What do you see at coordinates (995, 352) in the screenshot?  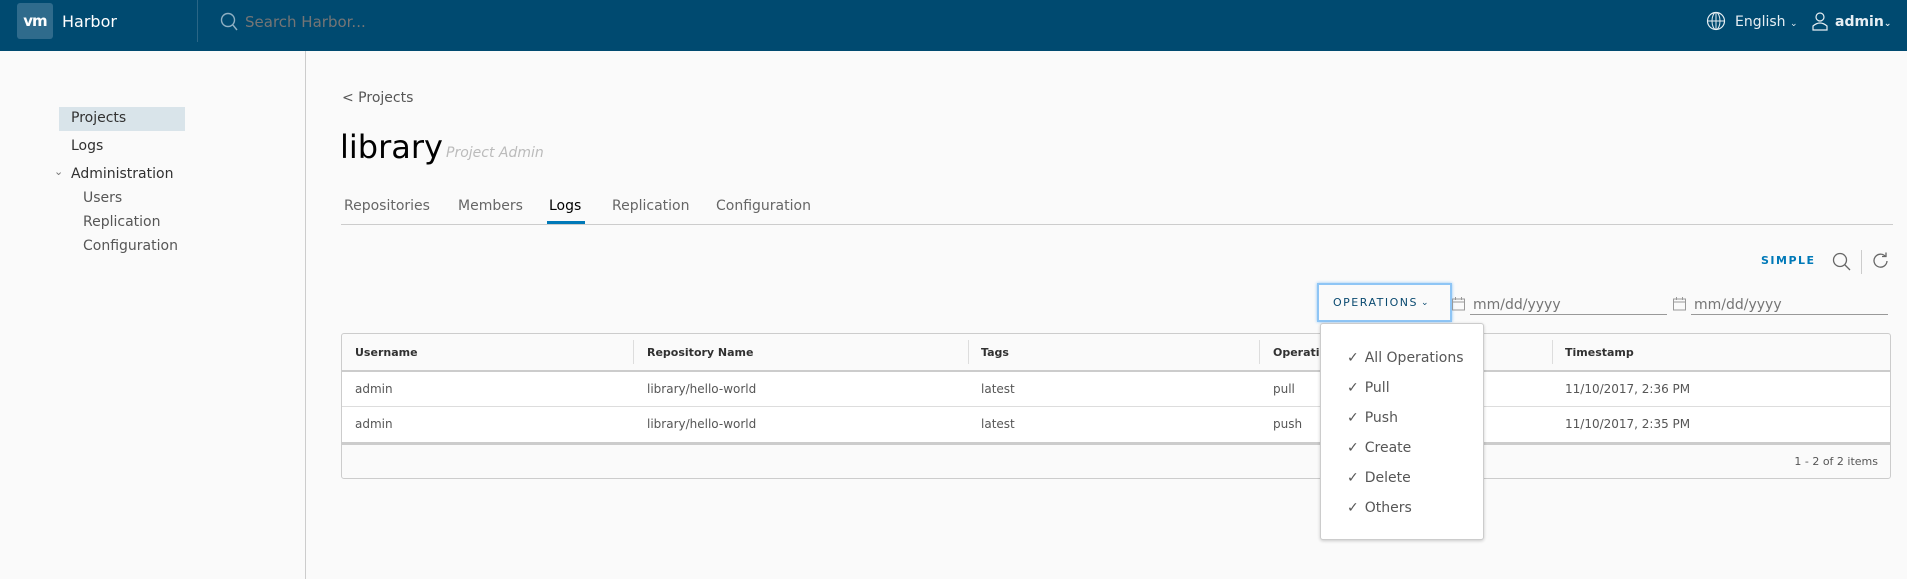 I see `column-header-tags: Tags` at bounding box center [995, 352].